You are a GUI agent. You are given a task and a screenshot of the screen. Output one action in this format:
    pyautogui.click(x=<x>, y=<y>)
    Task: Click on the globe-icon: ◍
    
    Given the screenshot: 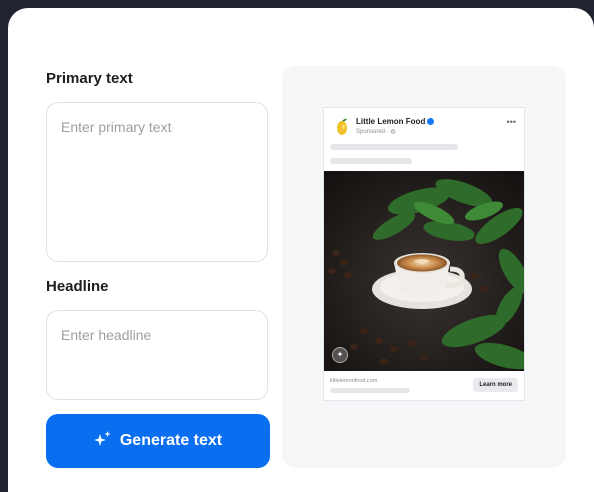 What is the action you would take?
    pyautogui.click(x=393, y=132)
    